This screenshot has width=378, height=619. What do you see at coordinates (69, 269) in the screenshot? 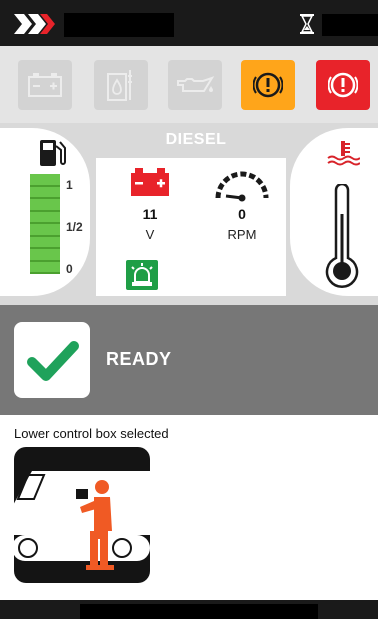
I see `fuel-scale-empty: 0` at bounding box center [69, 269].